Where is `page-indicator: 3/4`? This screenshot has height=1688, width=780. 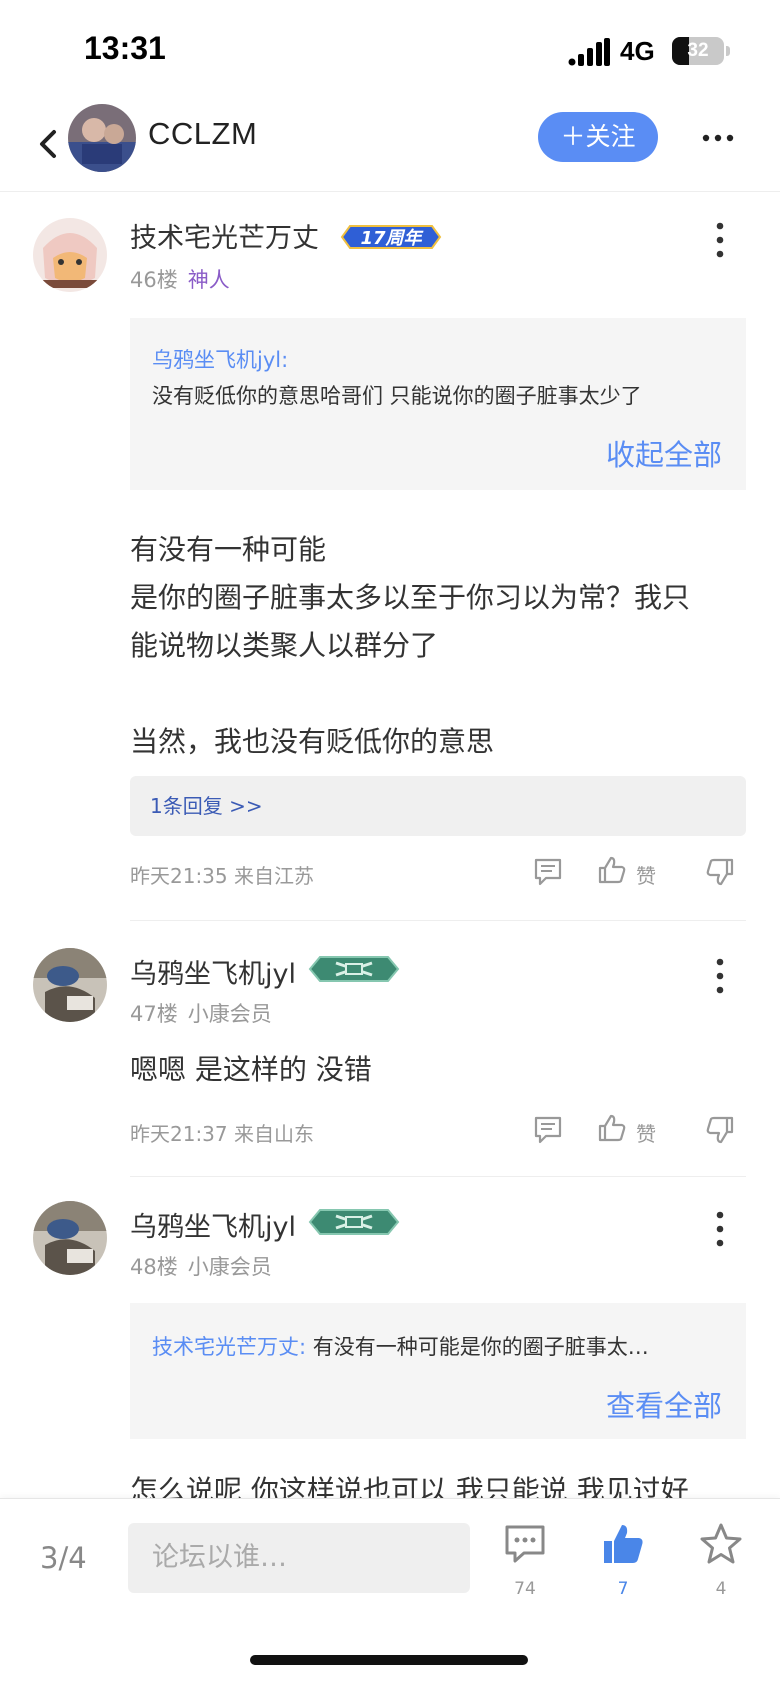 page-indicator: 3/4 is located at coordinates (63, 1558).